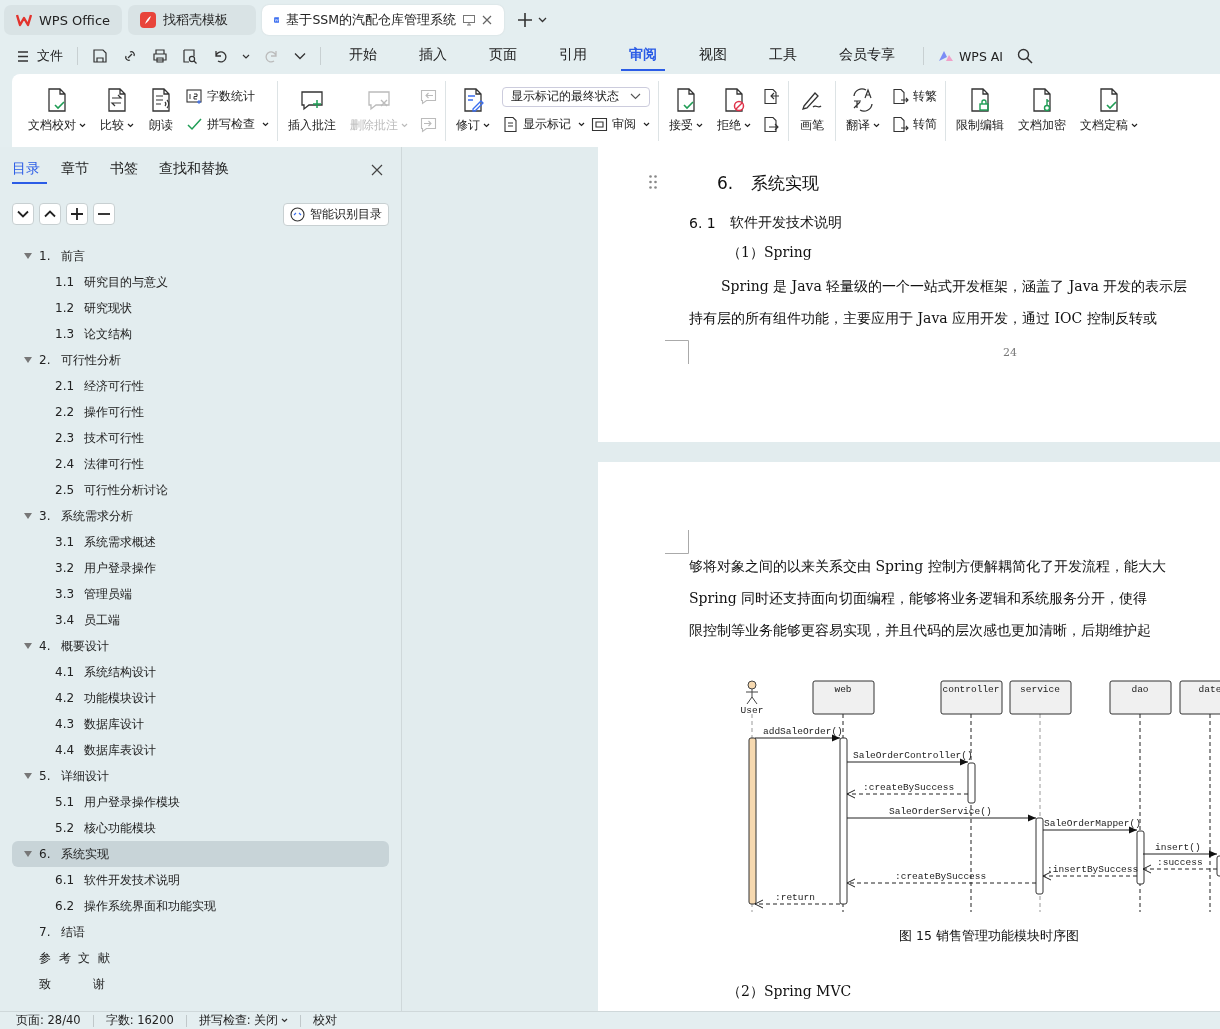 The image size is (1220, 1029). What do you see at coordinates (914, 96) in the screenshot?
I see `ribbon-button: 转繁` at bounding box center [914, 96].